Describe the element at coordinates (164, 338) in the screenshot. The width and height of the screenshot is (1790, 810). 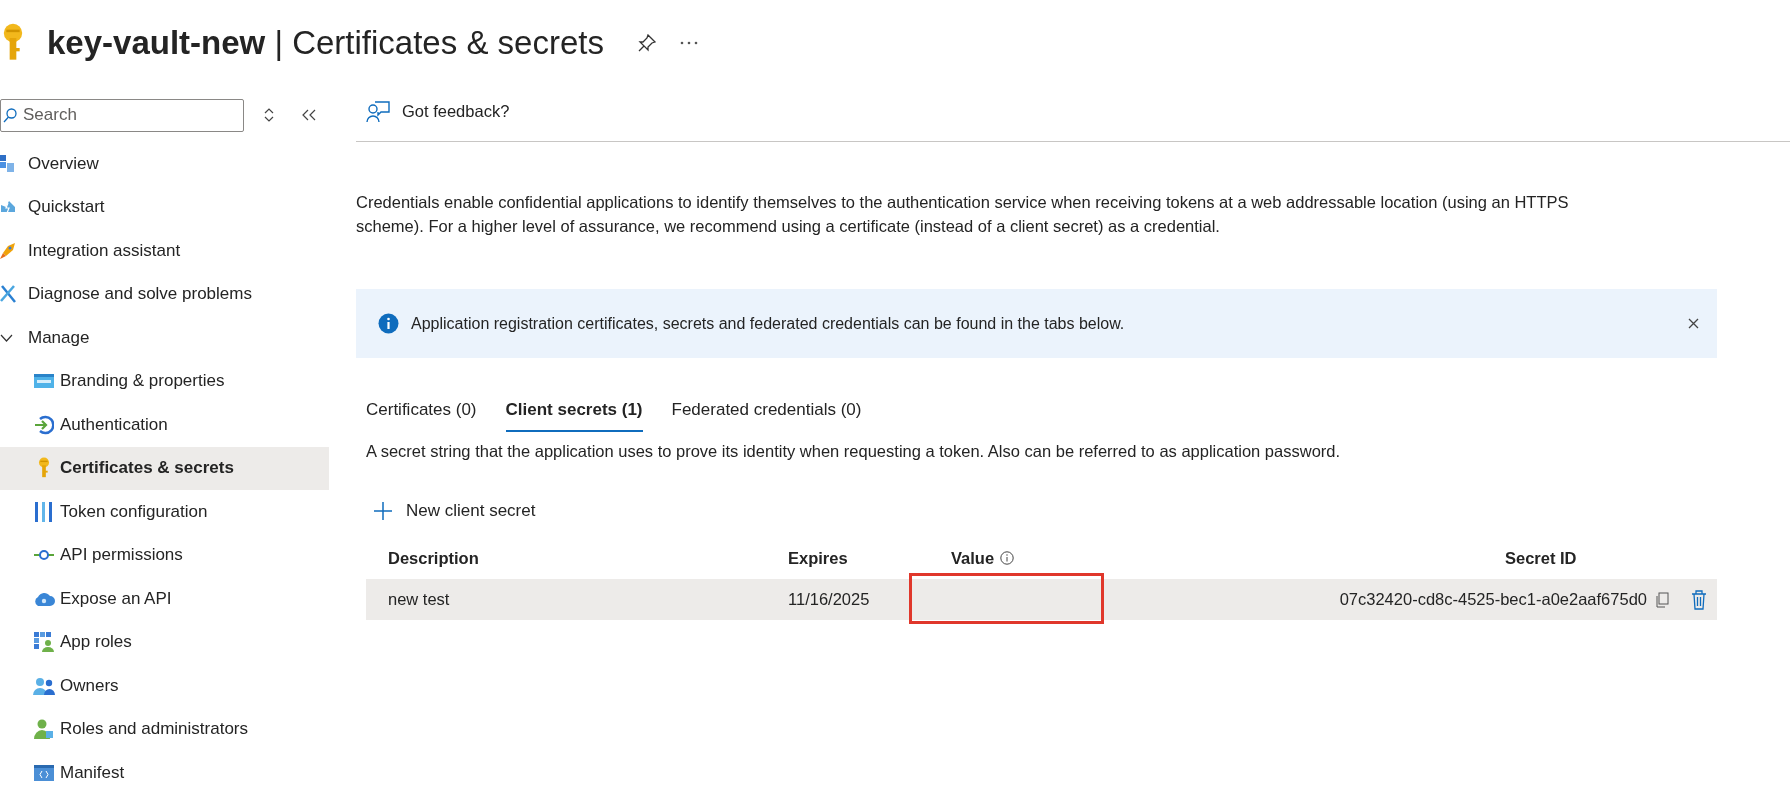
I see `nav-group: Manage` at that location.